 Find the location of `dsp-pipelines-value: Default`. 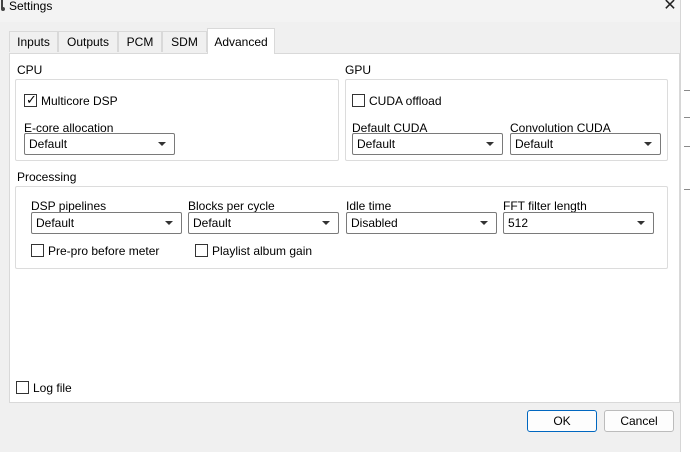

dsp-pipelines-value: Default is located at coordinates (55, 223).